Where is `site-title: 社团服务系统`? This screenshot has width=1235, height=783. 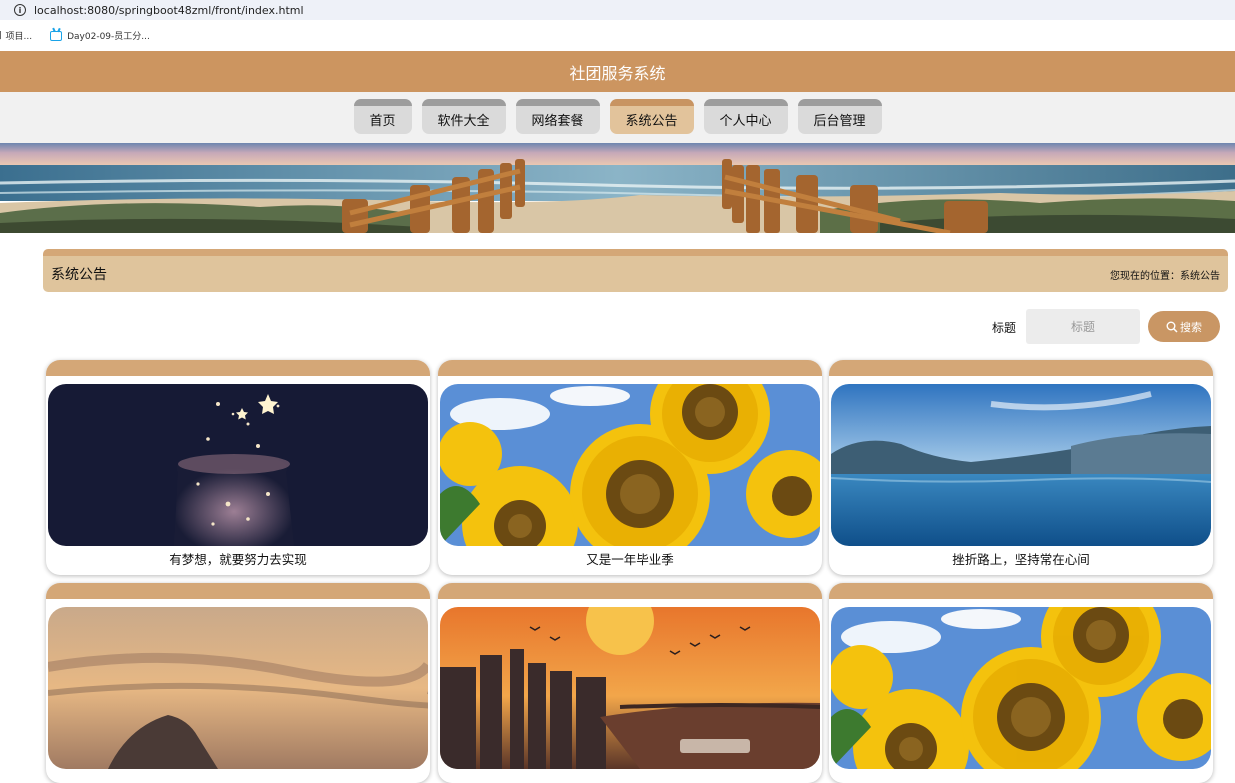 site-title: 社团服务系统 is located at coordinates (617, 73).